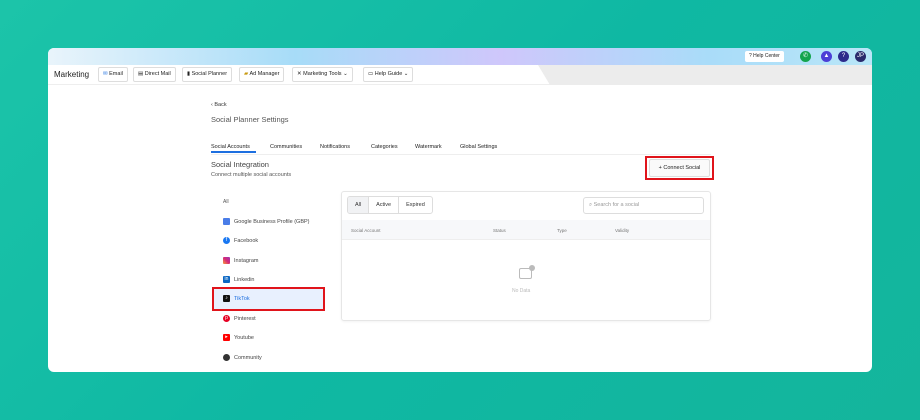 This screenshot has height=420, width=920. I want to click on platform-youtube: ▸ Youtube, so click(238, 337).